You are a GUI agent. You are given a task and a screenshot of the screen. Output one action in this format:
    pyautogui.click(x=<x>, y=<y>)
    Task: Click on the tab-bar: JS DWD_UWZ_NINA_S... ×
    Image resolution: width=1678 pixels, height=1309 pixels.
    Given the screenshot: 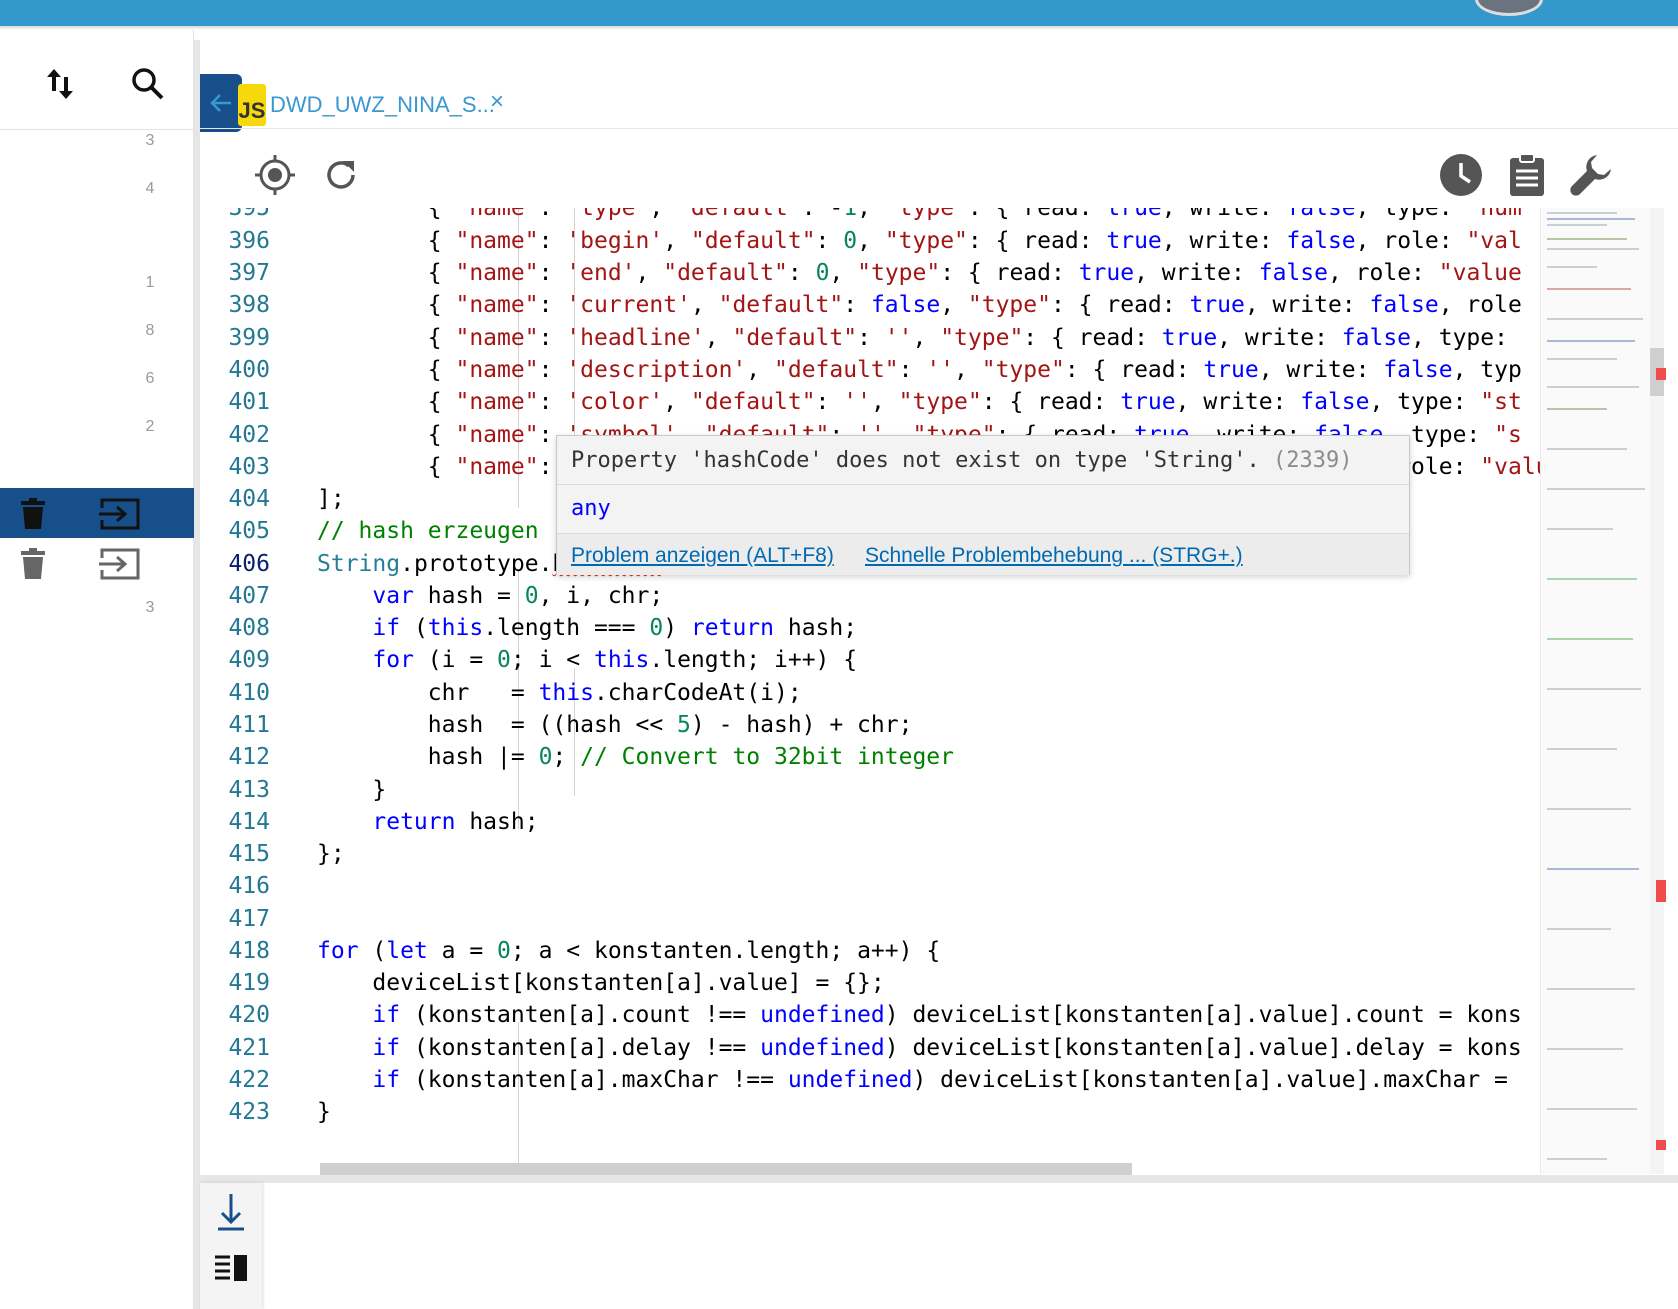 What is the action you would take?
    pyautogui.click(x=939, y=90)
    